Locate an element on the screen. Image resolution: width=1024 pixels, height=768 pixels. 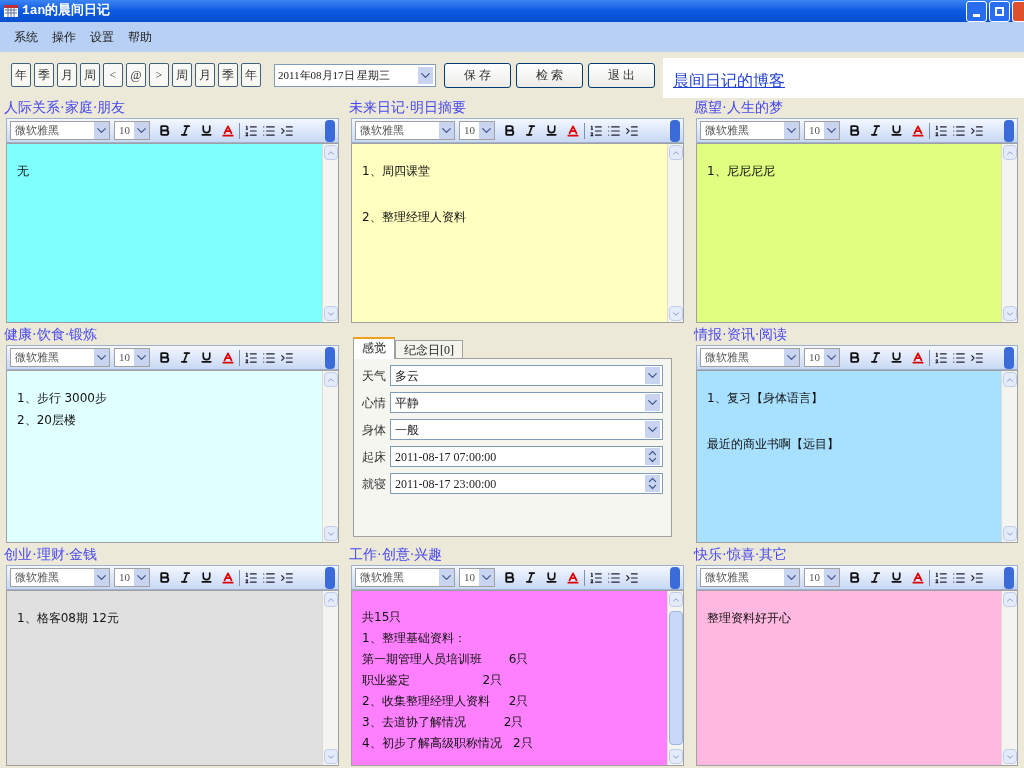
text-area: 1、格客08期 12元 is located at coordinates (172, 678).